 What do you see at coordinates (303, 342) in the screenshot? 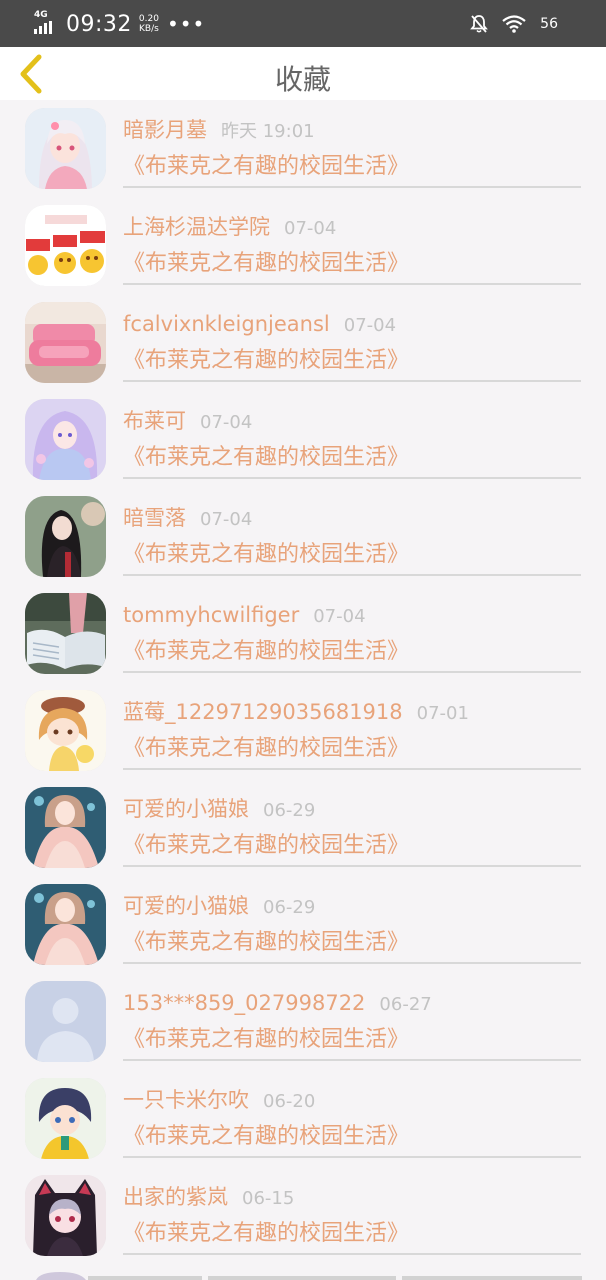
I see `list-item: fcalvixnkleignjeansl 07-04 《布莱克之有趣的校园生活》` at bounding box center [303, 342].